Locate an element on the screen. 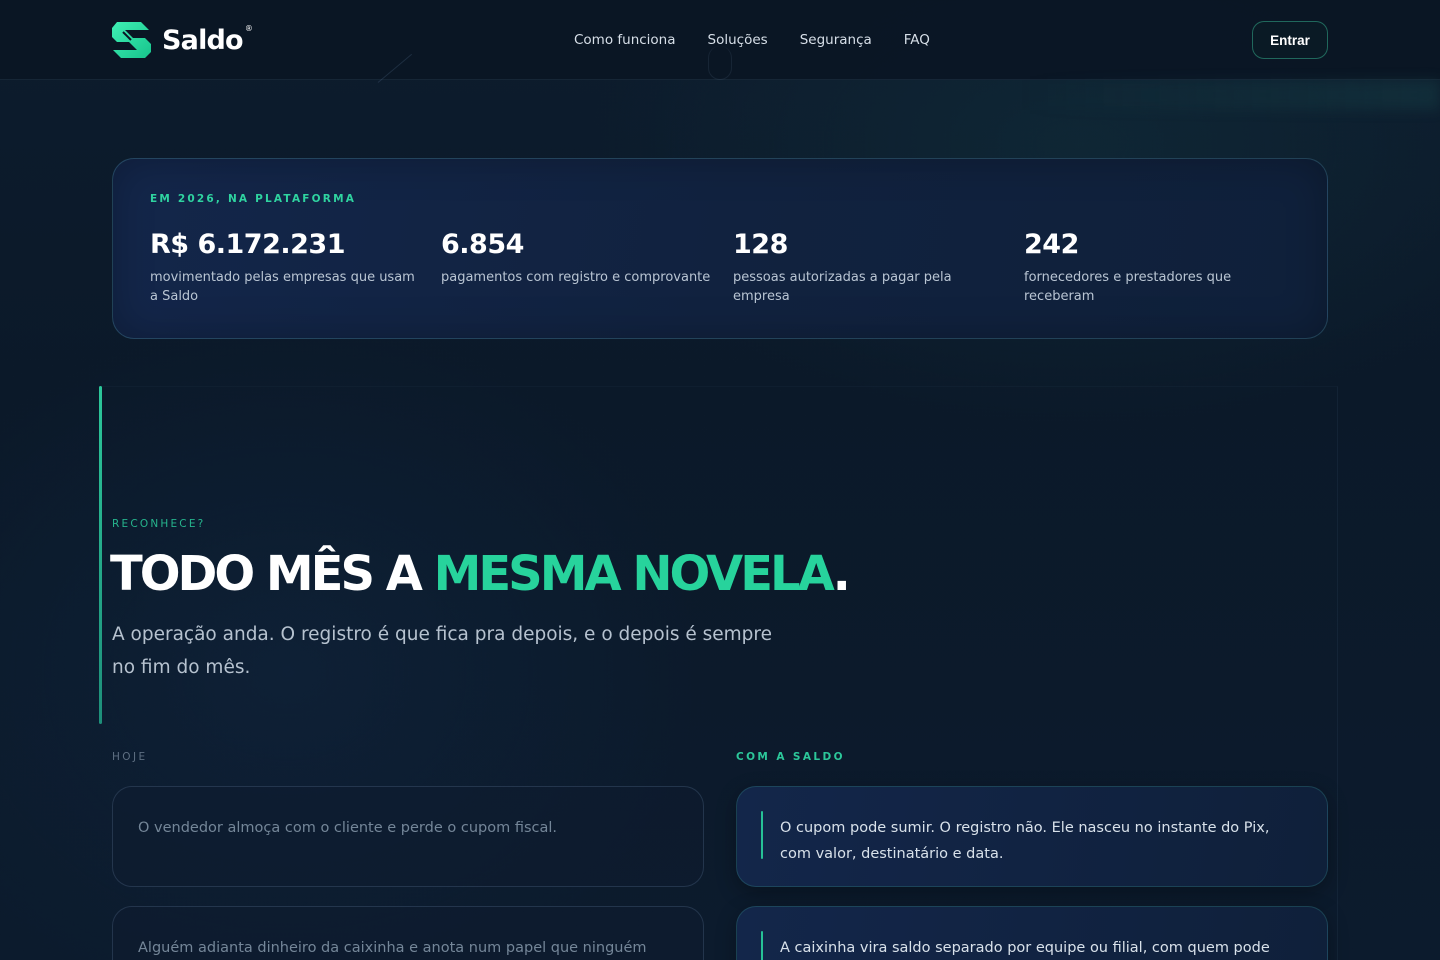  headline-end: . is located at coordinates (841, 574).